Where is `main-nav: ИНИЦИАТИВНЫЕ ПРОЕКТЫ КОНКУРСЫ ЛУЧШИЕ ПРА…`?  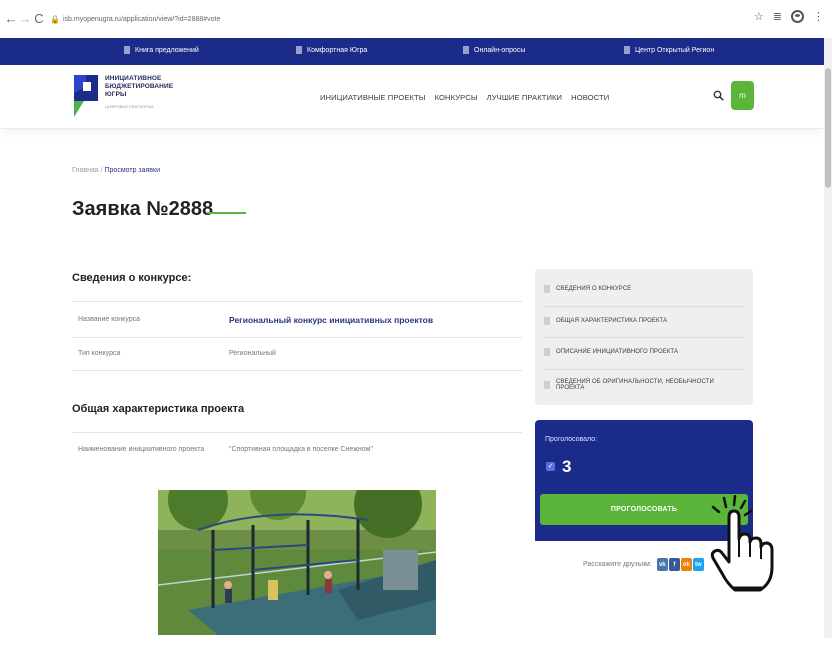 main-nav: ИНИЦИАТИВНЫЕ ПРОЕКТЫ КОНКУРСЫ ЛУЧШИЕ ПРА… is located at coordinates (464, 97).